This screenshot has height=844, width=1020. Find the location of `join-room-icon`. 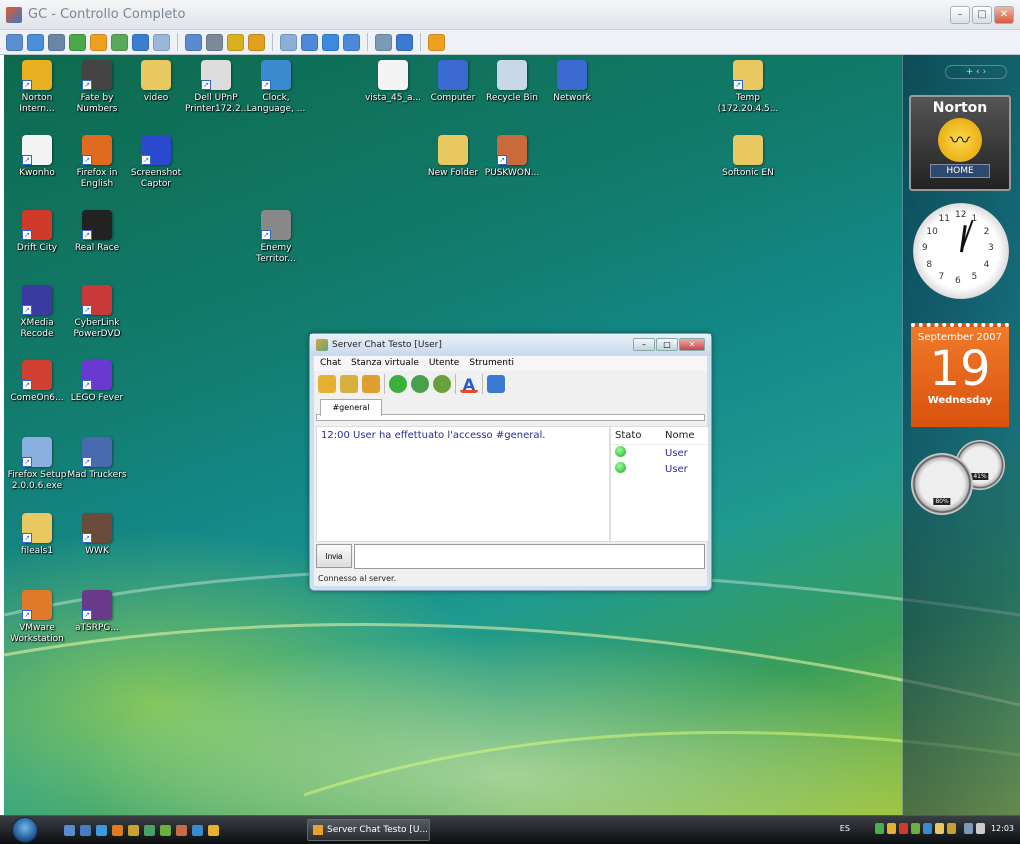

join-room-icon is located at coordinates (327, 384).